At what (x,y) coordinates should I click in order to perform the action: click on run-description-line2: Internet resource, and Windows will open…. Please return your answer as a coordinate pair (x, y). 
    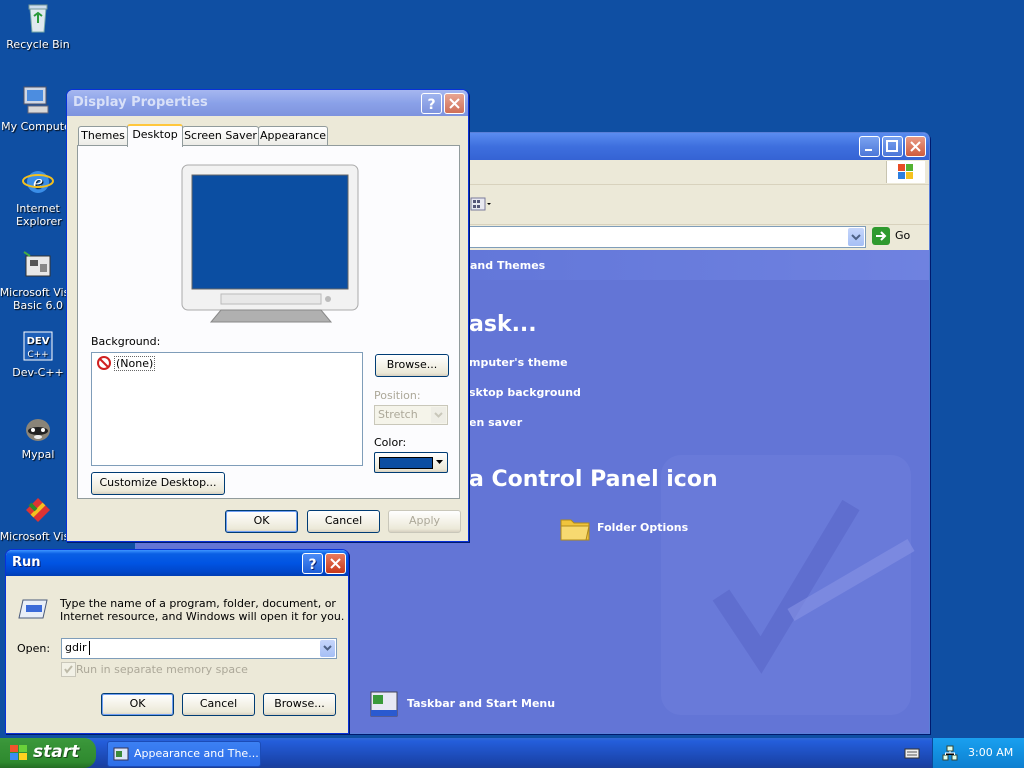
    Looking at the image, I should click on (202, 616).